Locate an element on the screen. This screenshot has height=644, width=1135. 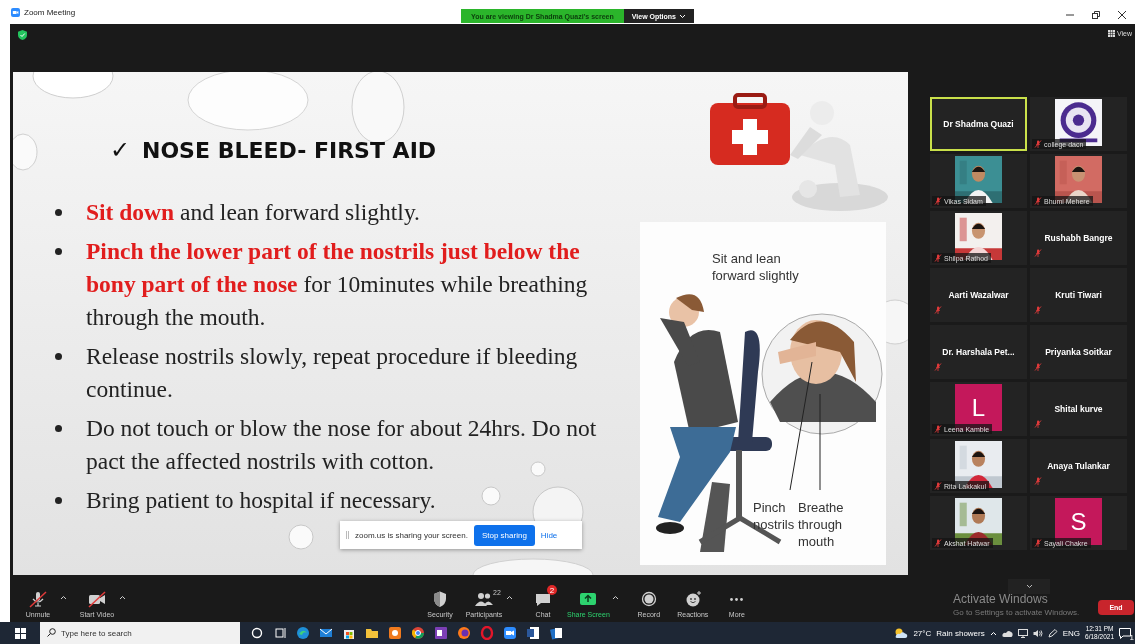
search-field: Type here to search is located at coordinates (140, 633).